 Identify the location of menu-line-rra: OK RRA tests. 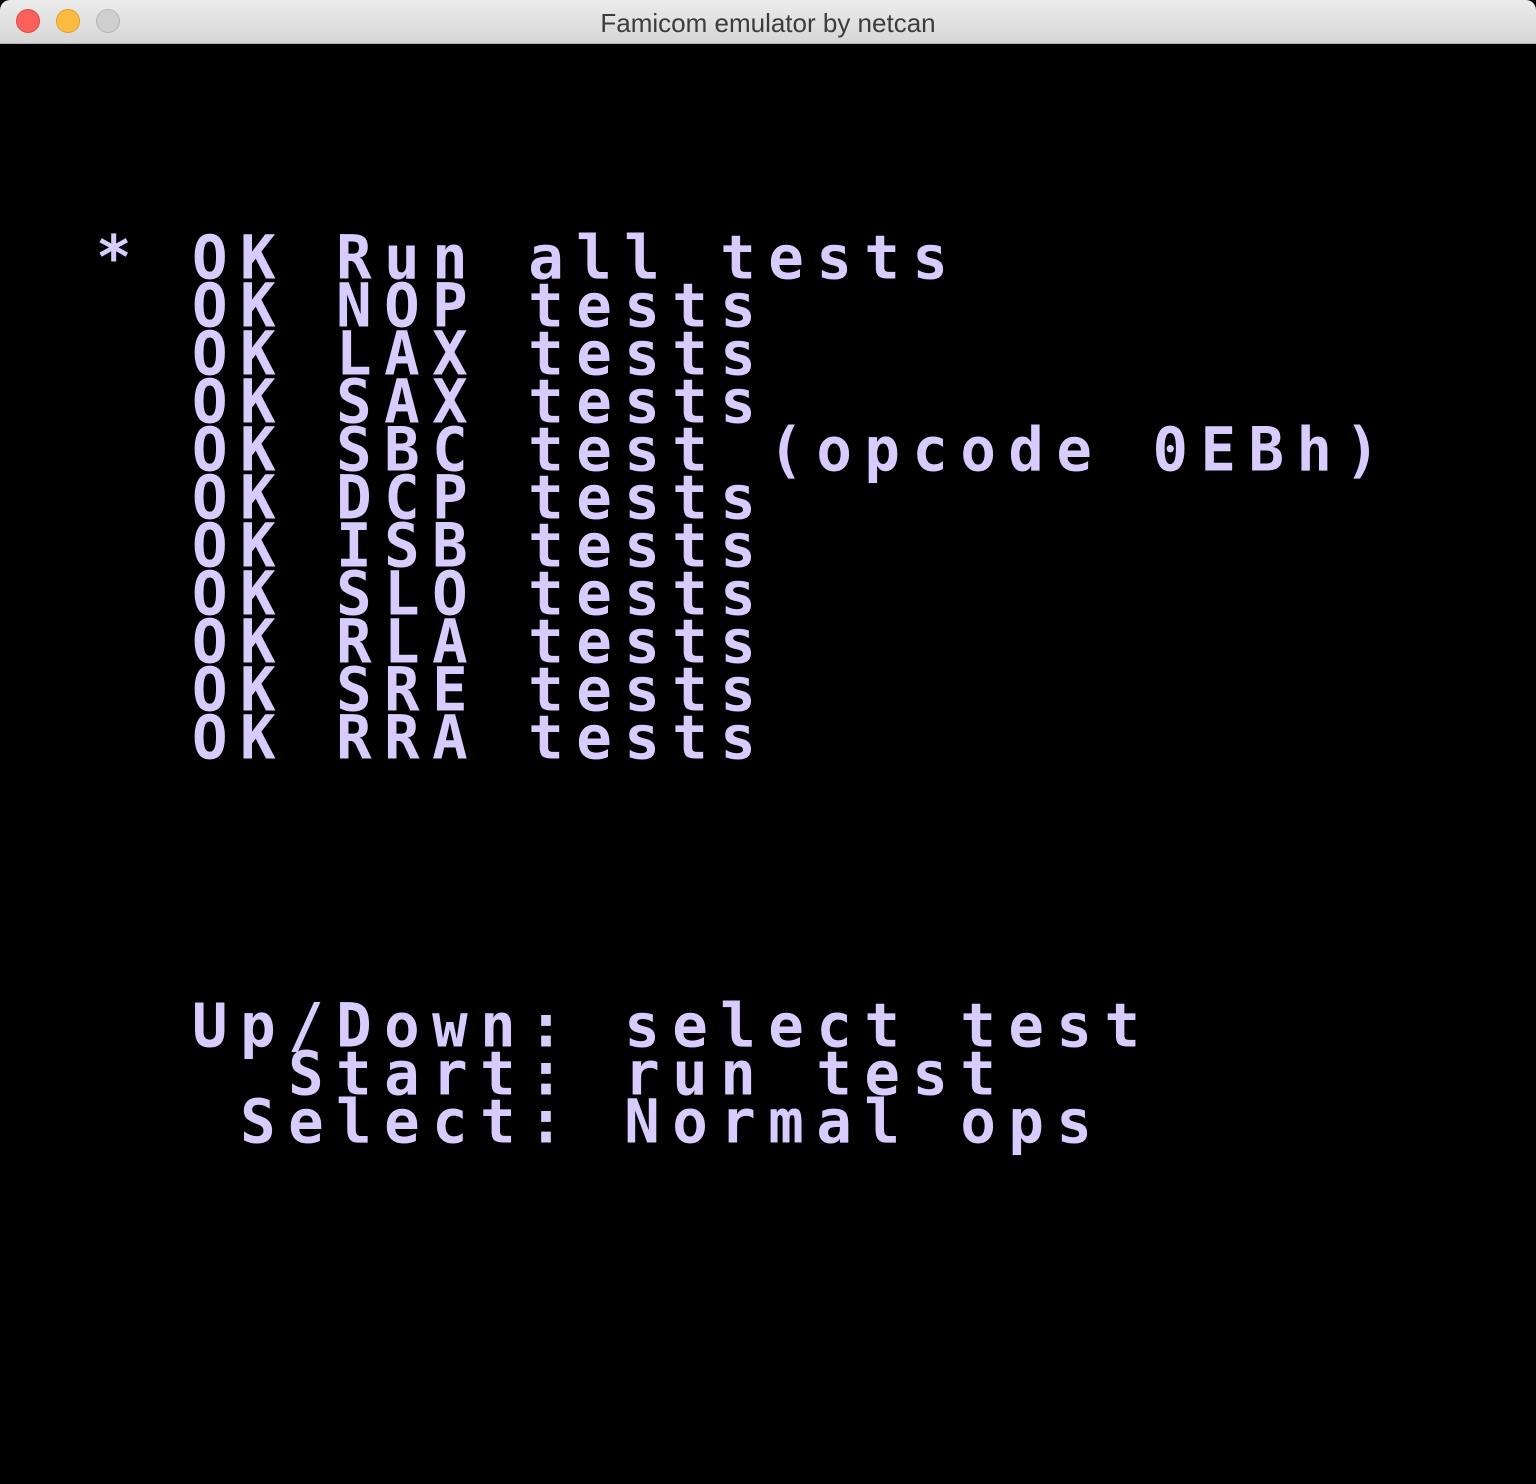
(432, 737).